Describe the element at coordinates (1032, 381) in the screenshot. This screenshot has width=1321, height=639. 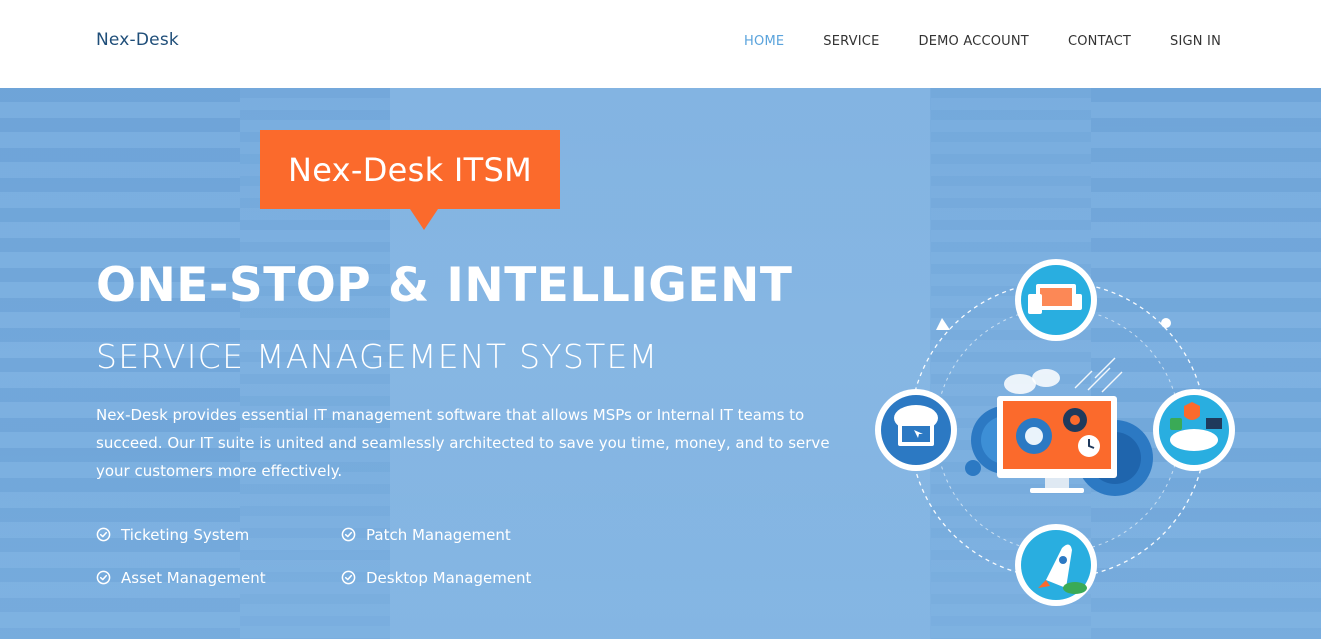
I see `cloud-icon` at that location.